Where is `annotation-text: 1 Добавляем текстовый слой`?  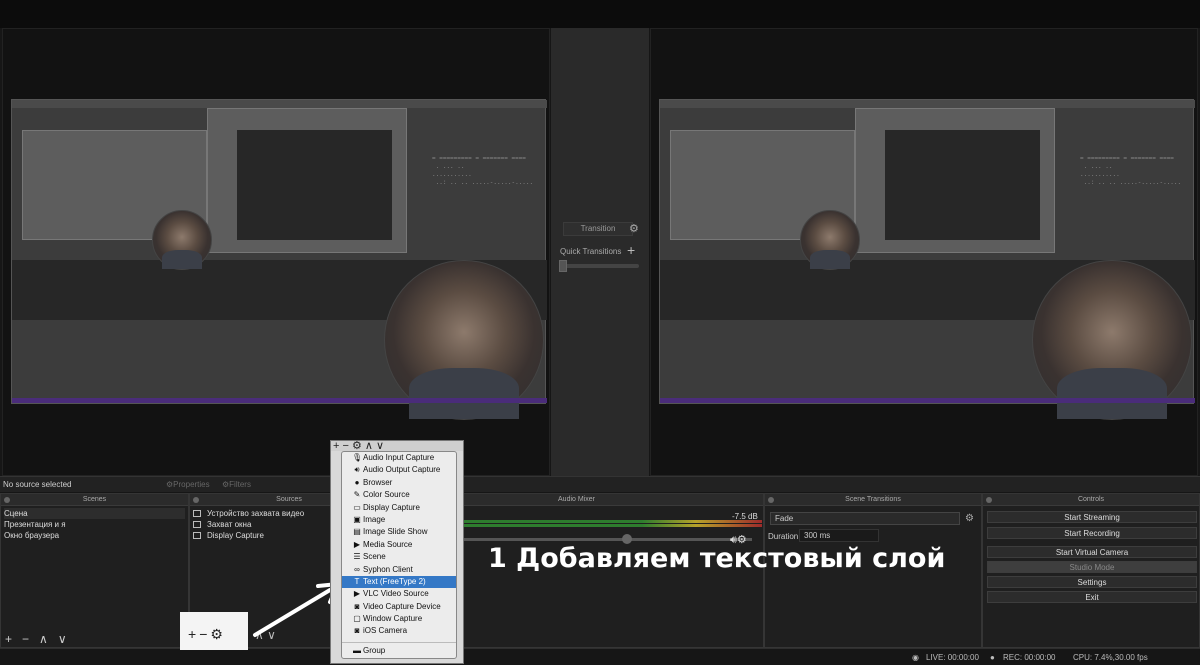 annotation-text: 1 Добавляем текстовый слой is located at coordinates (717, 558).